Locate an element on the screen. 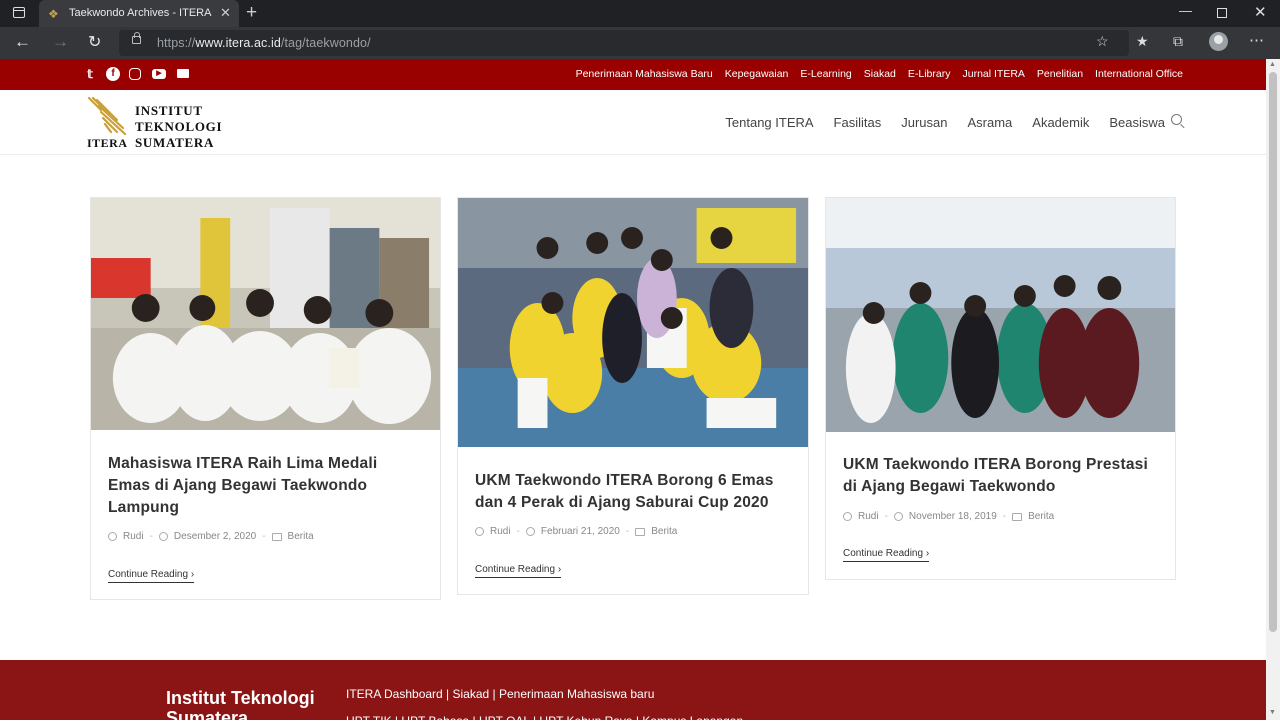 This screenshot has width=1280, height=728. topbar-link-elearning: E-Learning is located at coordinates (825, 74).